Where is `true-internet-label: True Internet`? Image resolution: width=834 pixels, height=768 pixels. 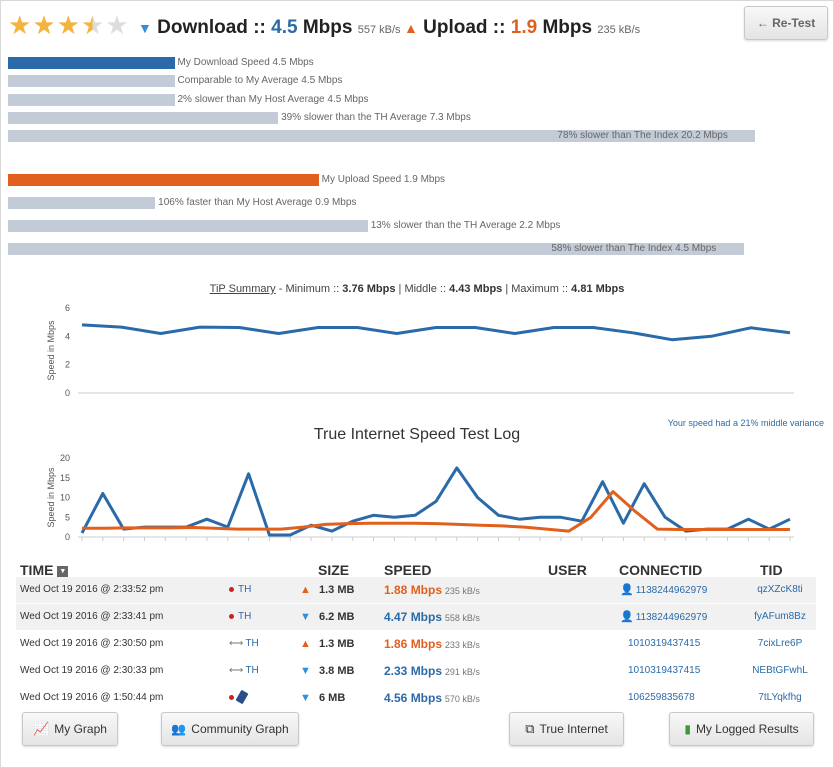
true-internet-label: True Internet is located at coordinates (573, 729).